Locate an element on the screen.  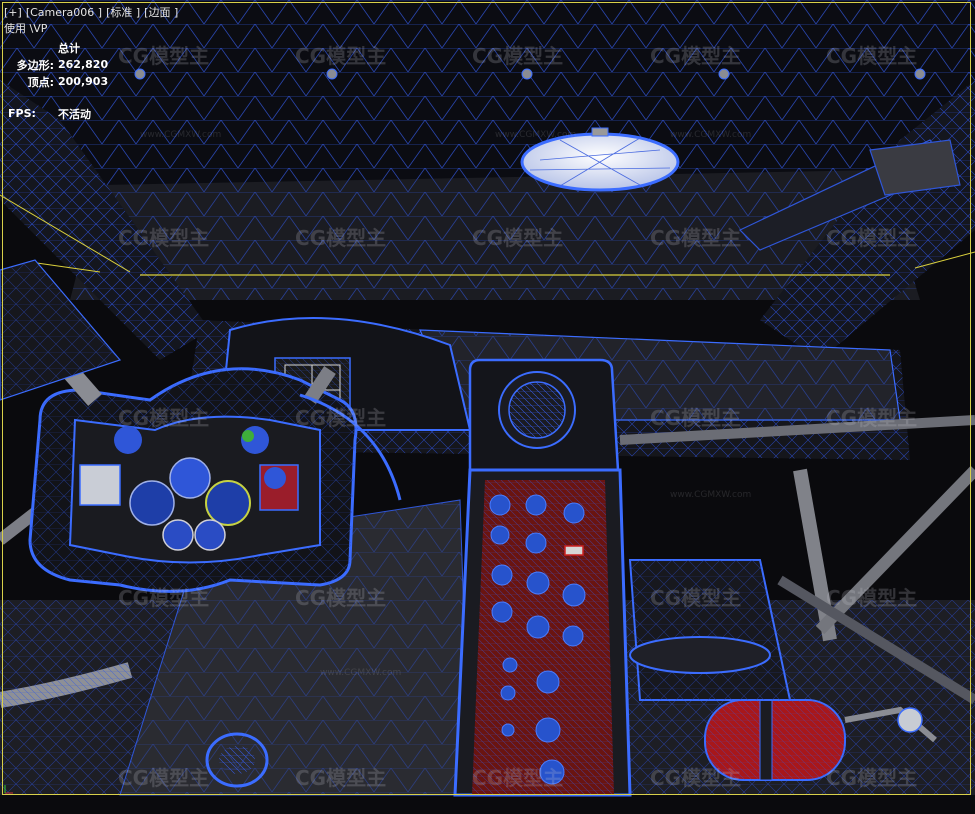
viewport-label-menu: [+] [Camera006 ] [标准 ] [边面 ] is located at coordinates (91, 12).